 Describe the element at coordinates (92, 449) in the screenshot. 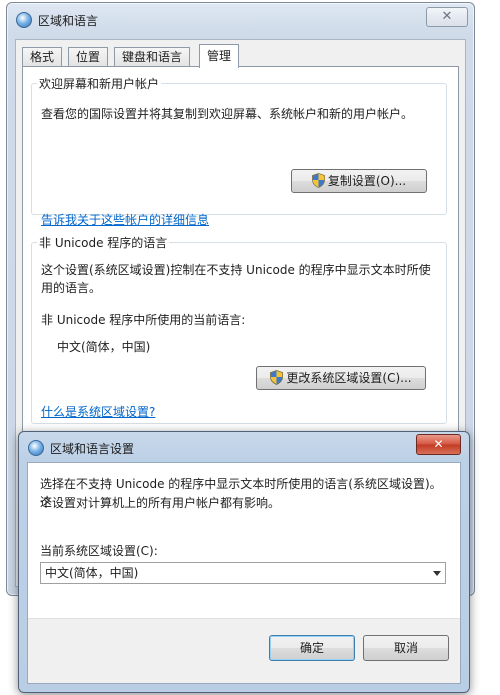

I see `dialog-title: 区域和语言设置` at that location.